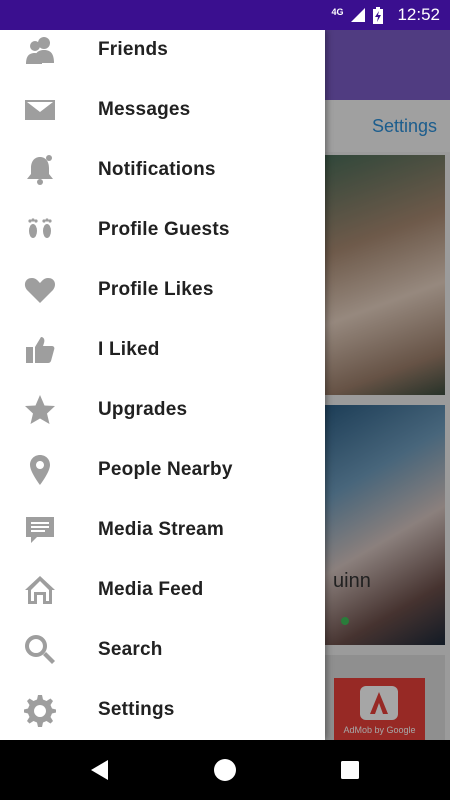 Image resolution: width=450 pixels, height=800 pixels. I want to click on menu-label: Search, so click(130, 649).